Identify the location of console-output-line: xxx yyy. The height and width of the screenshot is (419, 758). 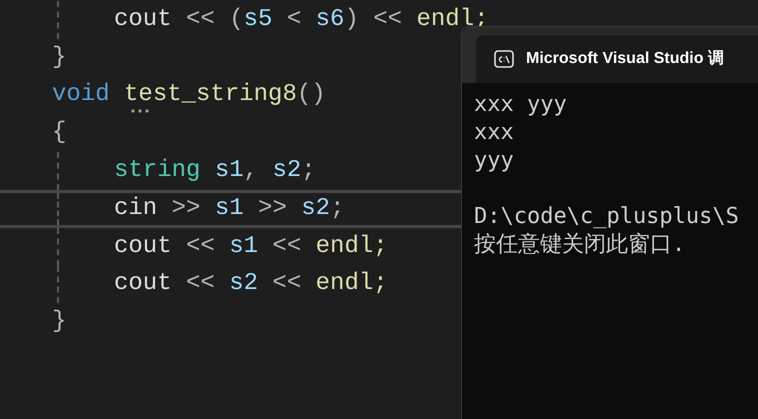
(521, 105).